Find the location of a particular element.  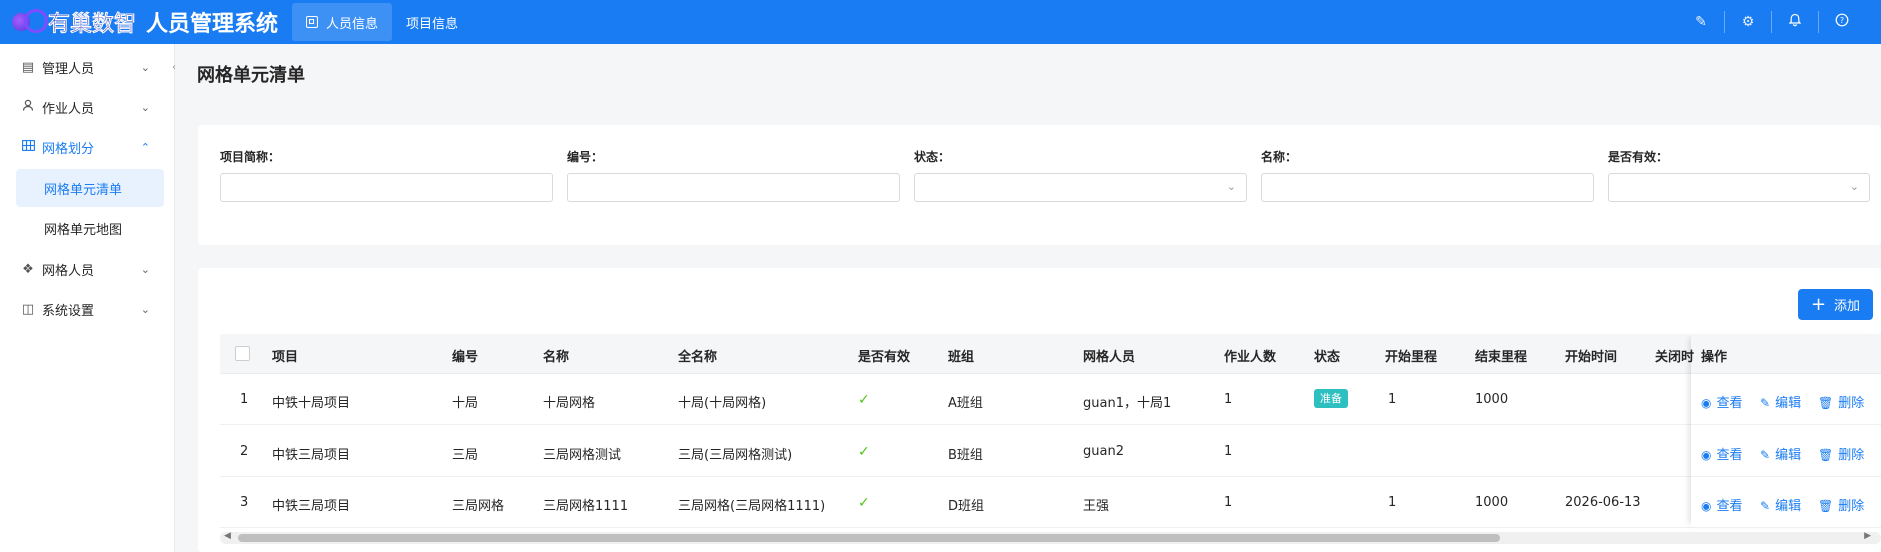

sidebar-item-label: 管理人员 is located at coordinates (68, 69).